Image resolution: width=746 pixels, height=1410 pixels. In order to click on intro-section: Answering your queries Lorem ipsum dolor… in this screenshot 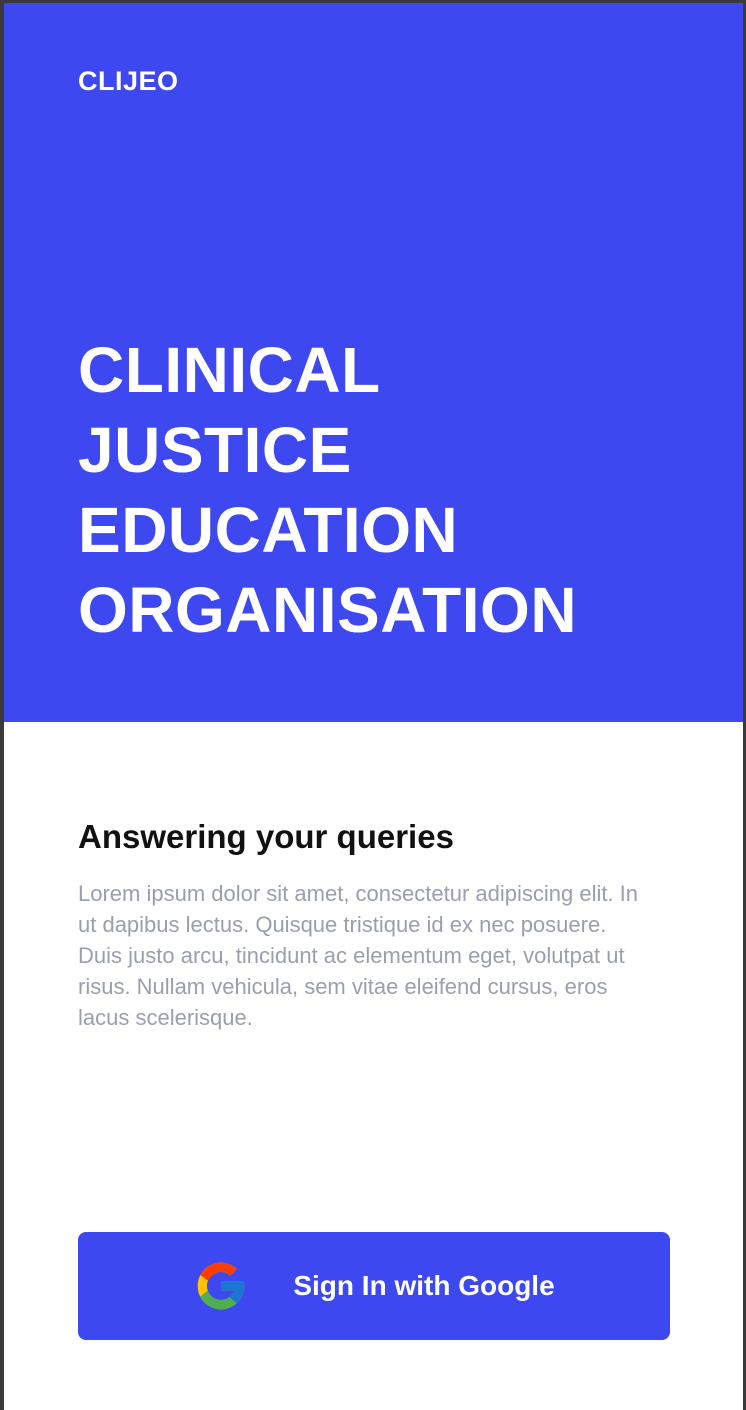, I will do `click(373, 923)`.